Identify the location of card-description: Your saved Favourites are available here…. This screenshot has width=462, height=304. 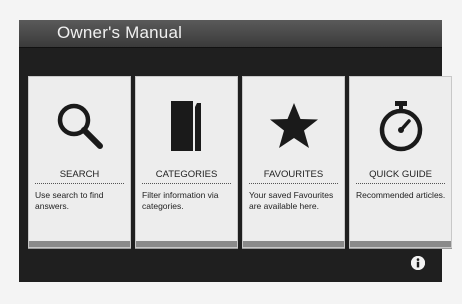
(291, 200).